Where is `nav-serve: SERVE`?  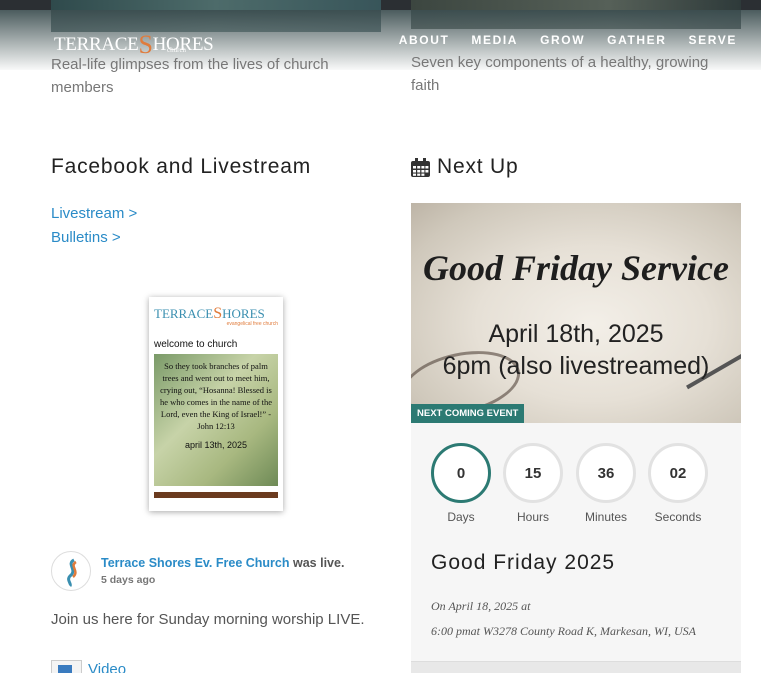
nav-serve: SERVE is located at coordinates (713, 40).